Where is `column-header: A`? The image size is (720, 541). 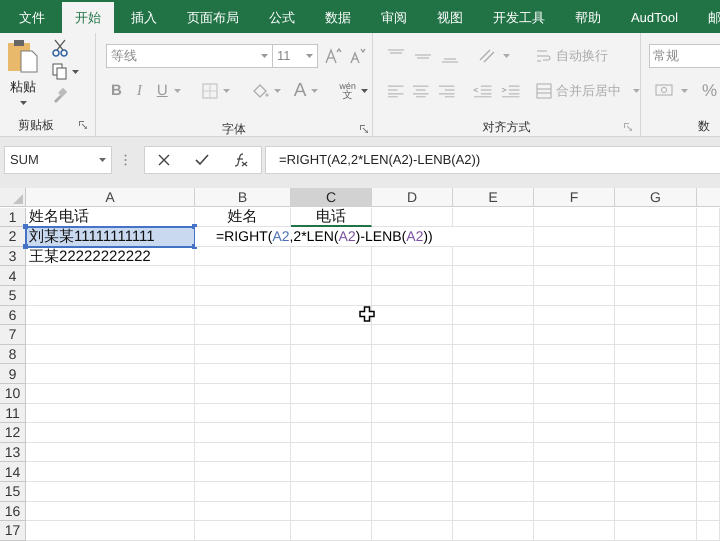
column-header: A is located at coordinates (110, 197).